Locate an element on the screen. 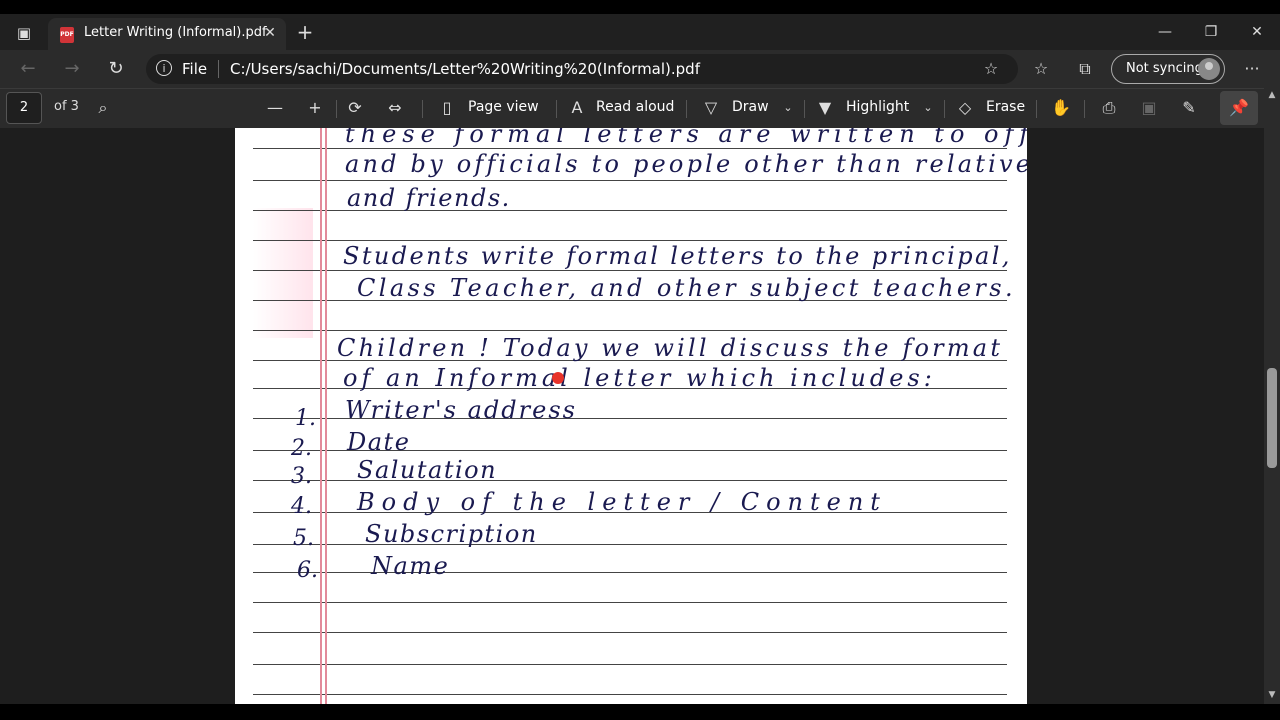 This screenshot has width=1280, height=720. save-as-icon: ✎ is located at coordinates (1189, 108).